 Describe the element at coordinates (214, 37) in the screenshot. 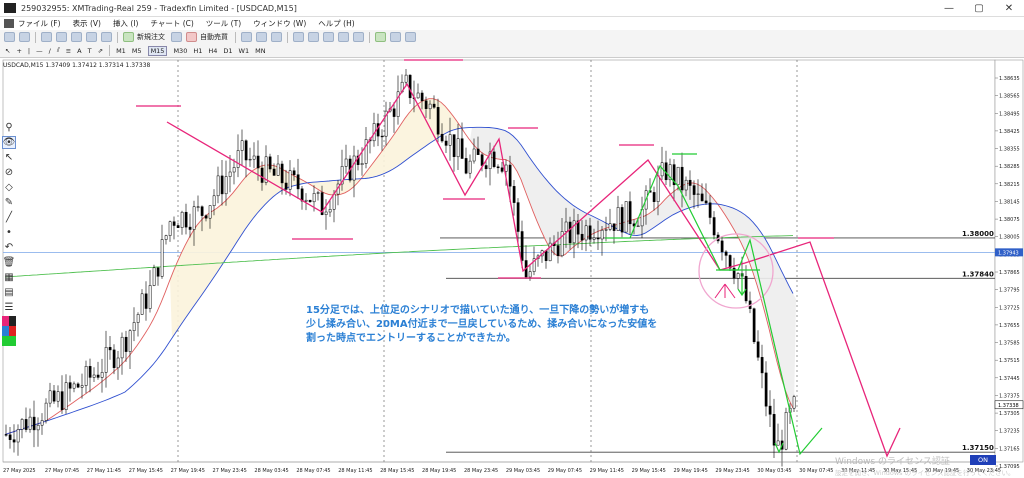

I see `auto-trading-button: 自動売買` at that location.